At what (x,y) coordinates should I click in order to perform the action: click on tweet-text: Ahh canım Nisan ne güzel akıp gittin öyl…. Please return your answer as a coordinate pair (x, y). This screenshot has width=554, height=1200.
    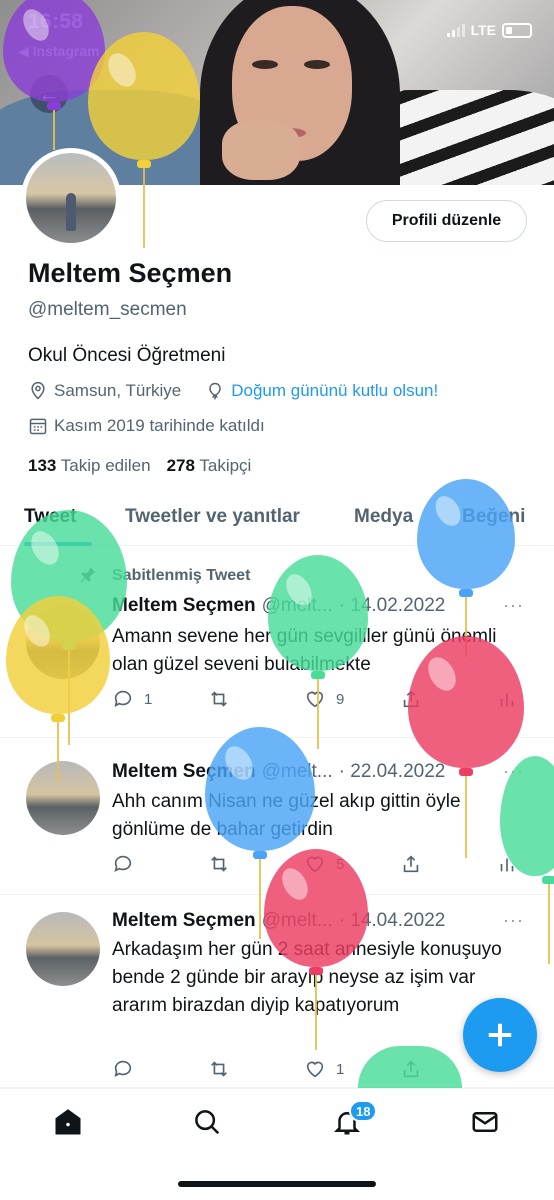
    Looking at the image, I should click on (286, 815).